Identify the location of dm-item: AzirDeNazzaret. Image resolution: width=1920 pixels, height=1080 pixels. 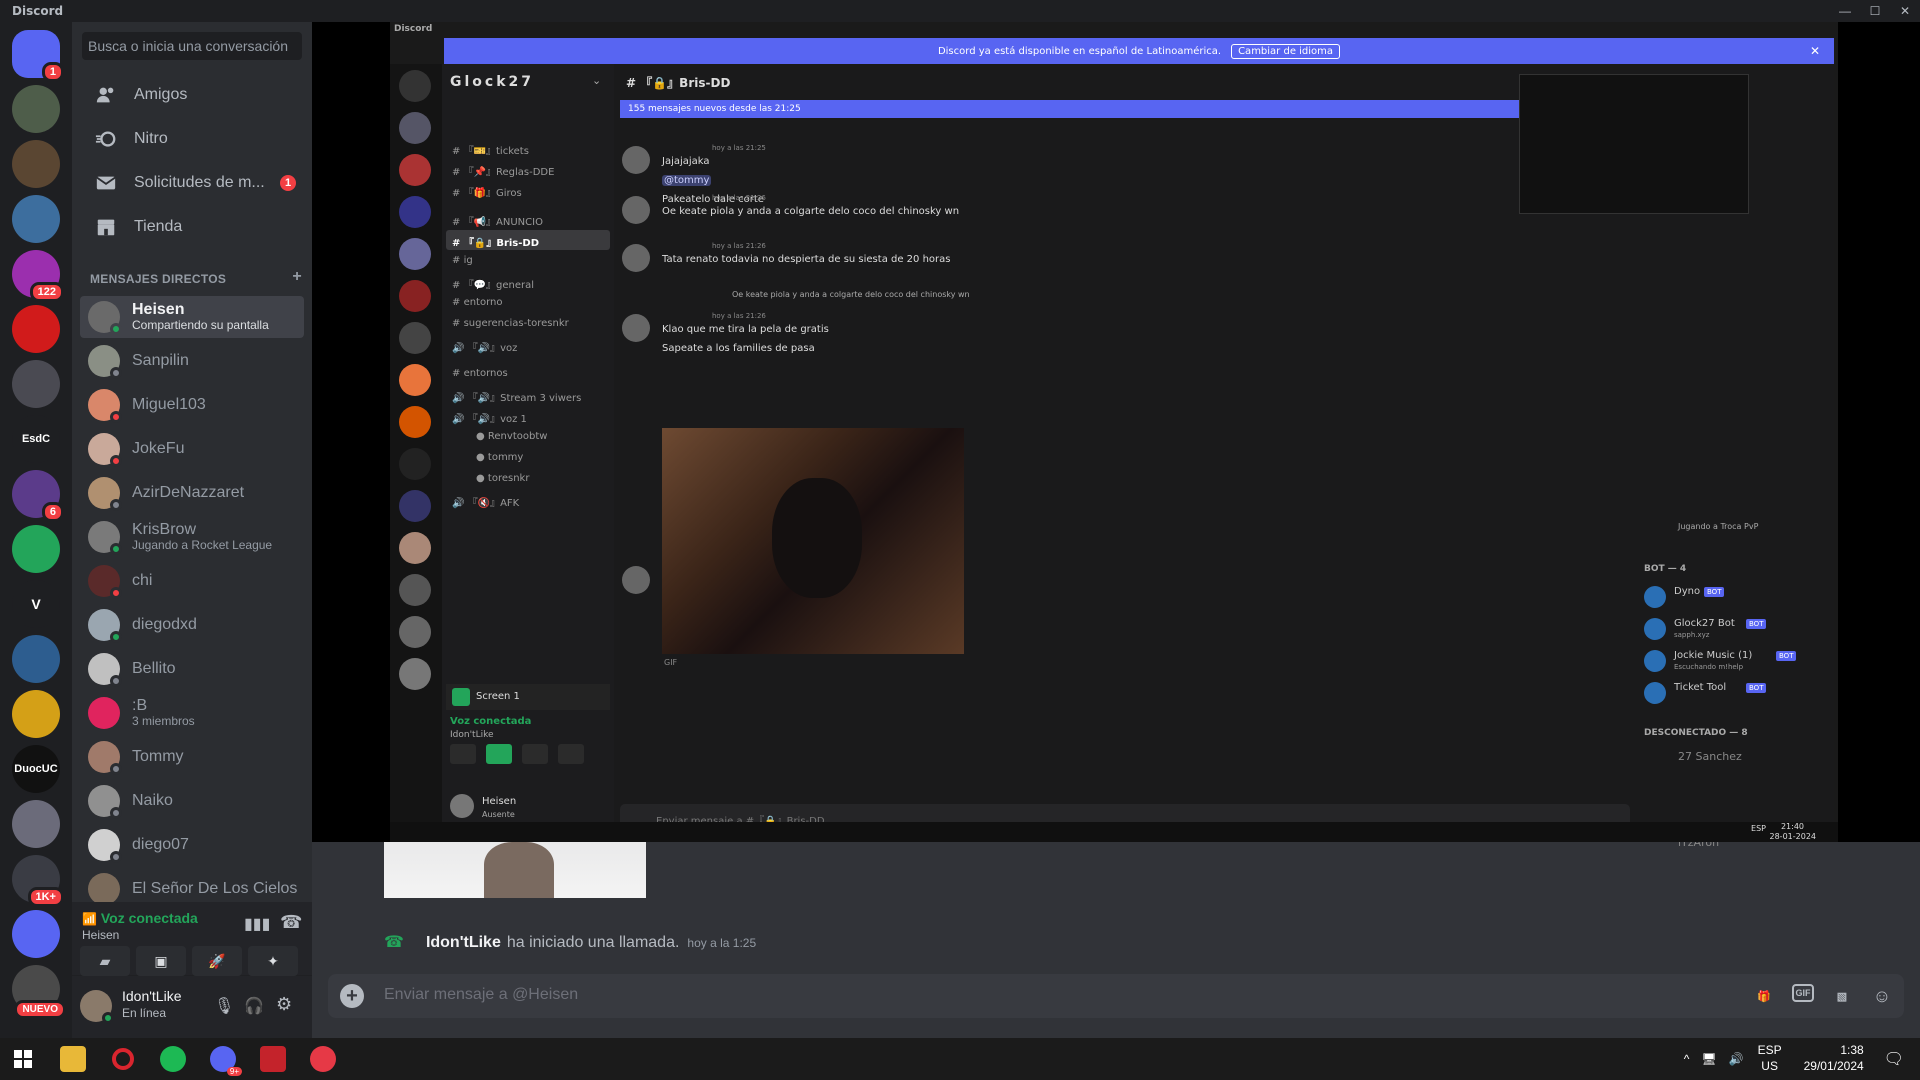
(192, 493).